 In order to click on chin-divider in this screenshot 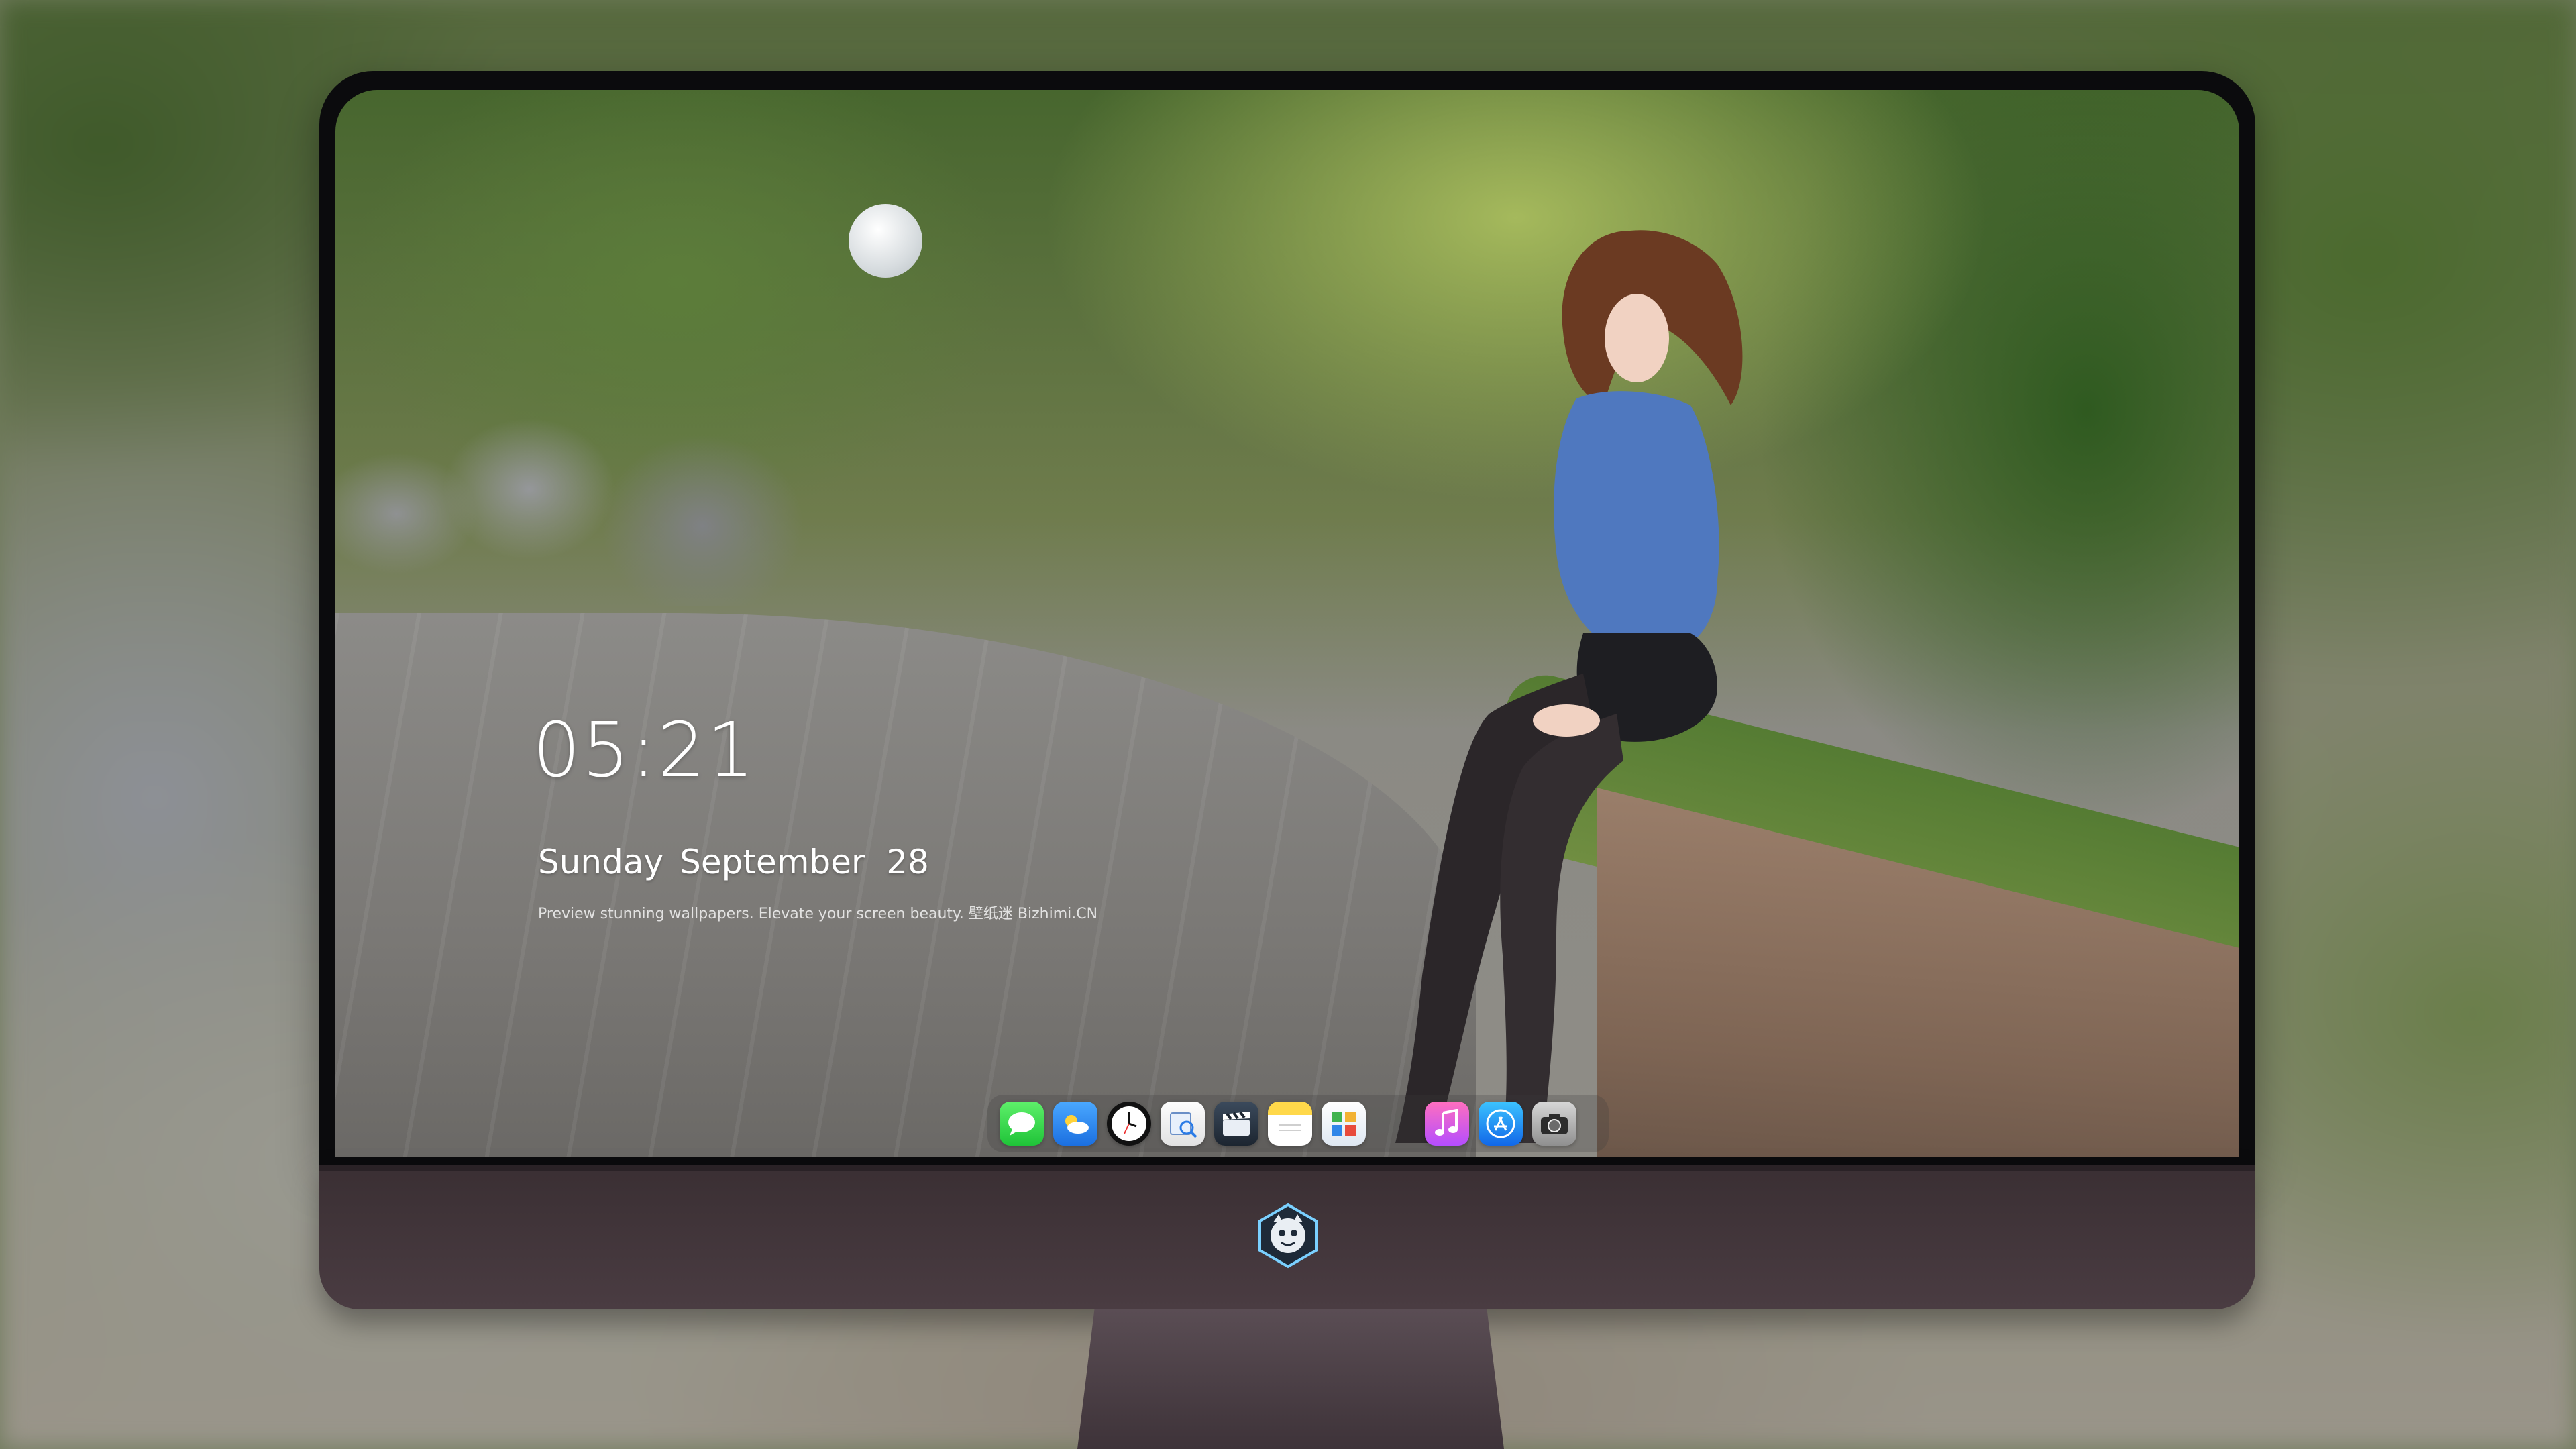, I will do `click(1287, 1168)`.